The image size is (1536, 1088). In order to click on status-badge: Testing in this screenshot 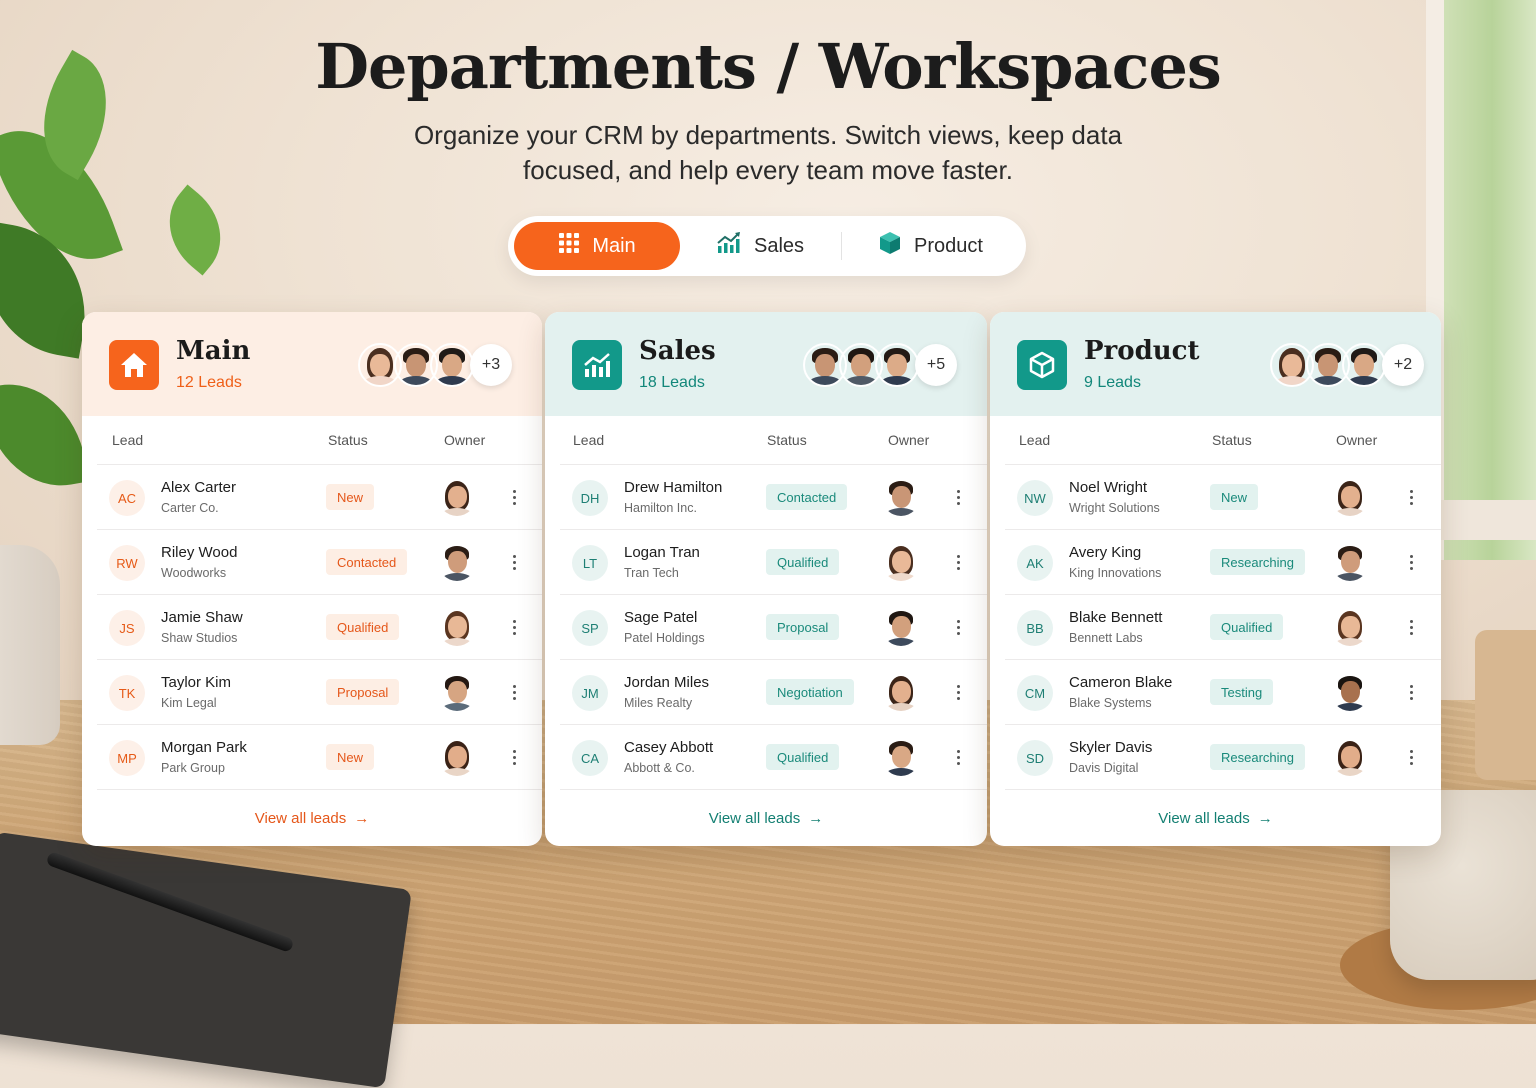, I will do `click(1242, 692)`.